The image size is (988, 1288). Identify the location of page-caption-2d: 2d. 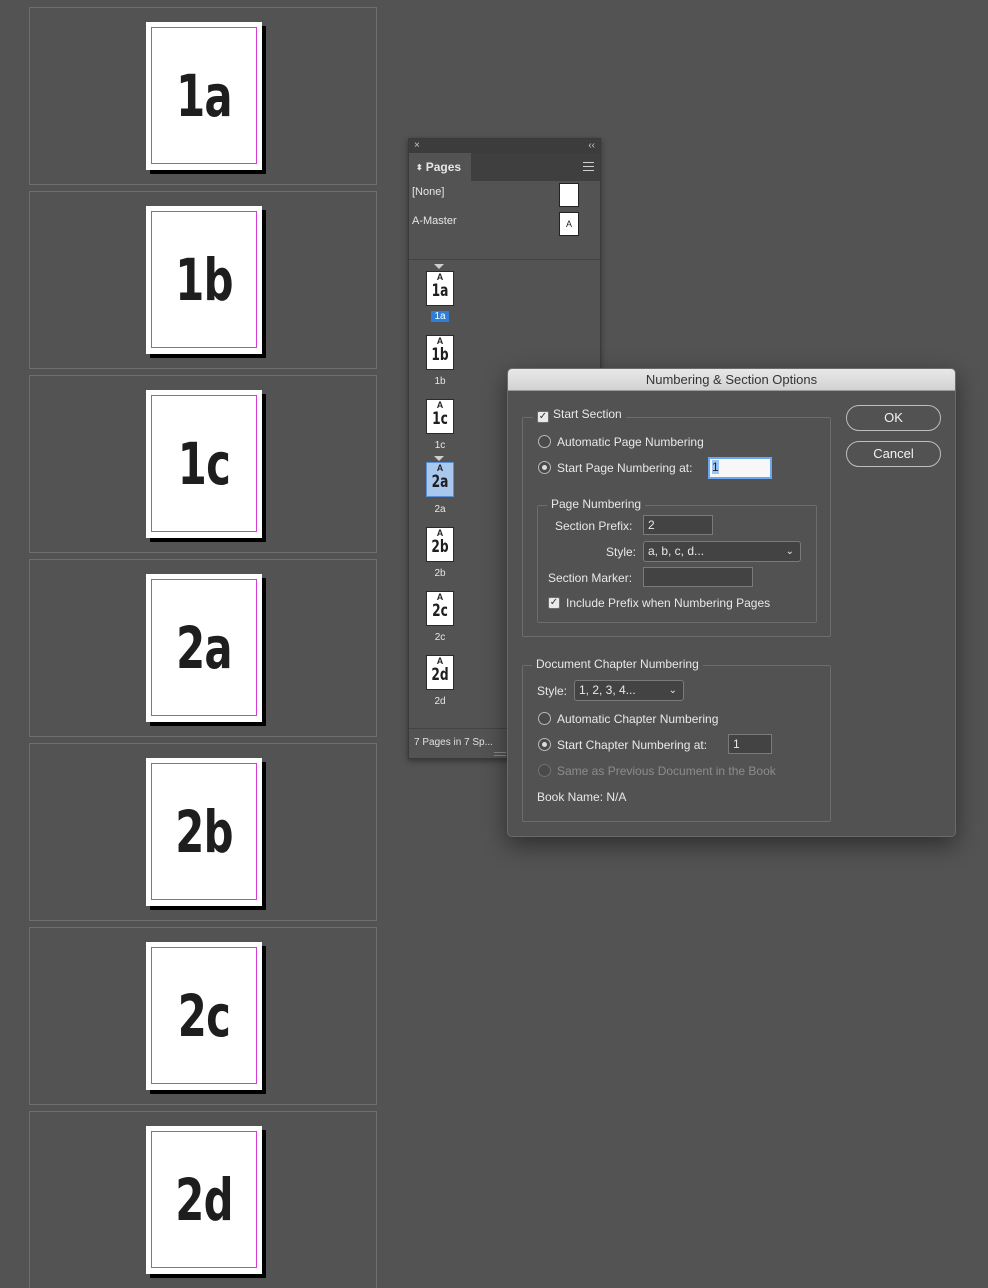
(440, 701).